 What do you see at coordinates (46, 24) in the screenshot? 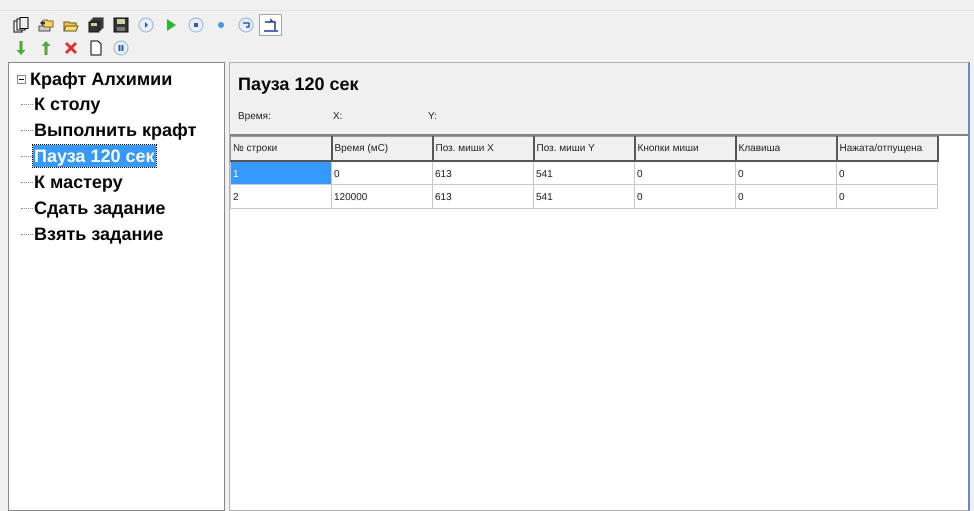
I see `folder-icon` at bounding box center [46, 24].